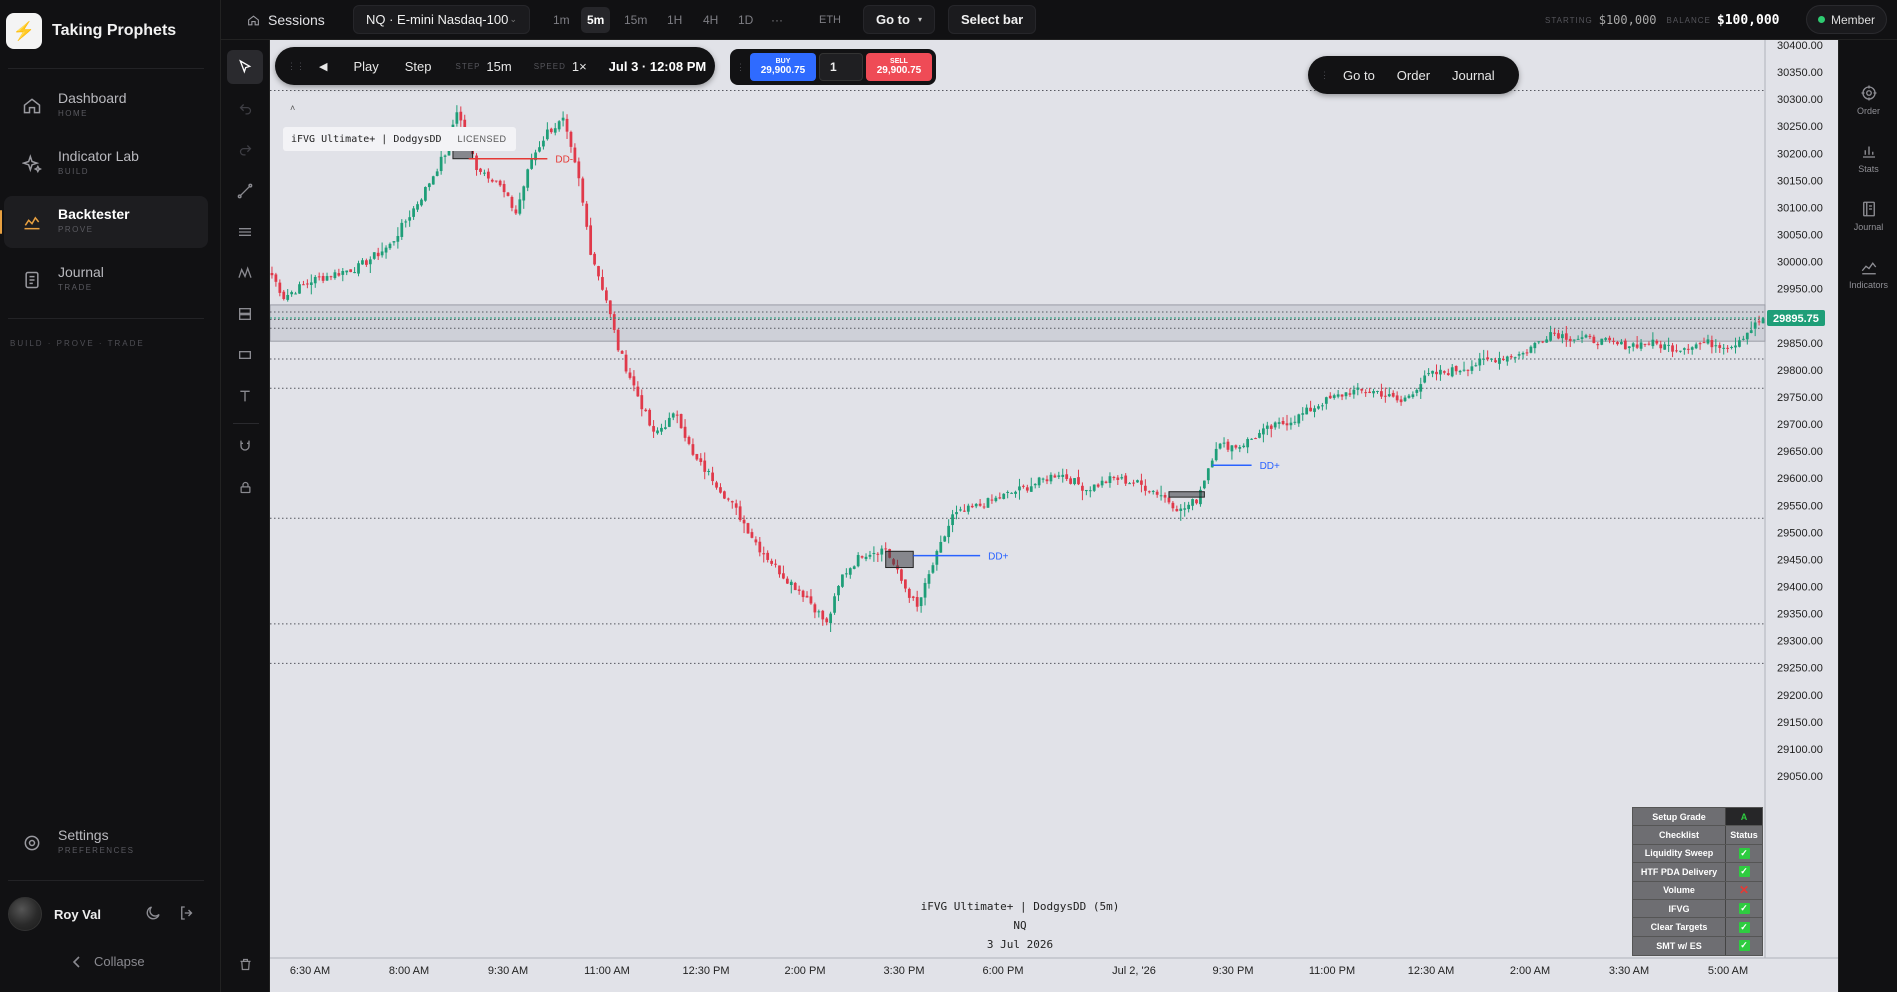 The image size is (1897, 992). I want to click on collapse-indicators-icon: ˄, so click(292, 108).